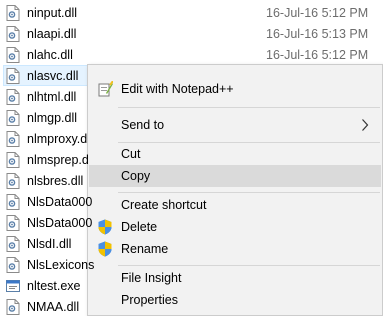 Image resolution: width=383 pixels, height=316 pixels. Describe the element at coordinates (235, 176) in the screenshot. I see `menu-item-copy: Copy` at that location.